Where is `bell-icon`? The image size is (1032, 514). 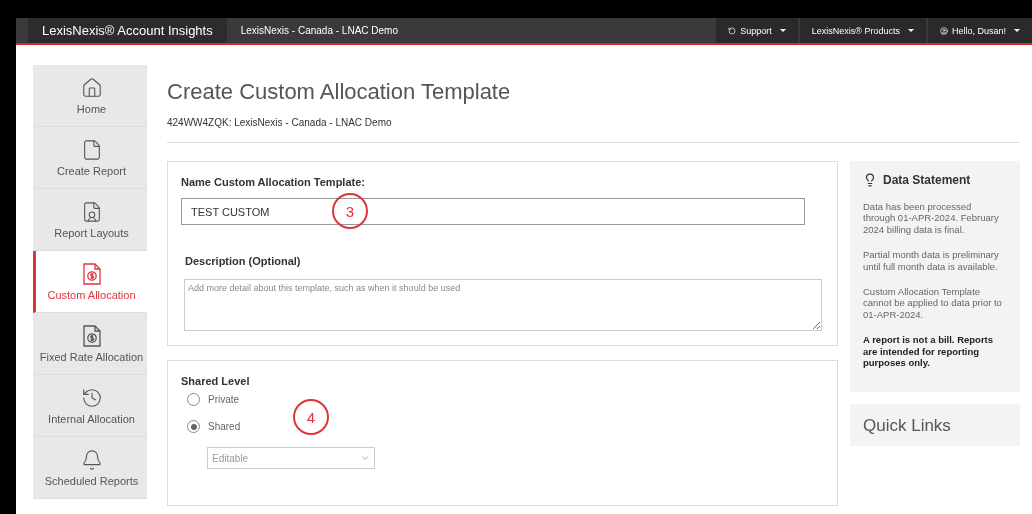 bell-icon is located at coordinates (91, 459).